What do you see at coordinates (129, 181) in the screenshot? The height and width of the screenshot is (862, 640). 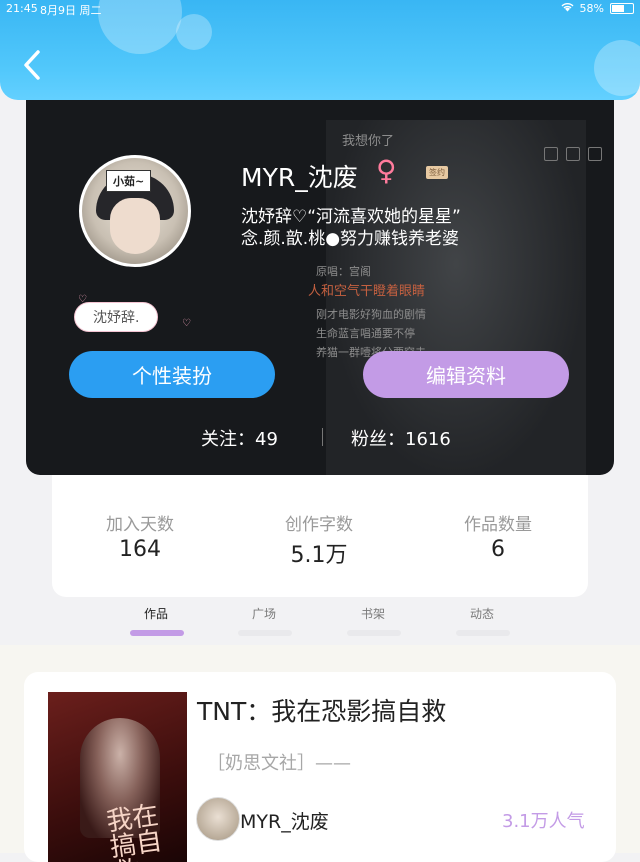 I see `avatar-tag: 小茹~` at bounding box center [129, 181].